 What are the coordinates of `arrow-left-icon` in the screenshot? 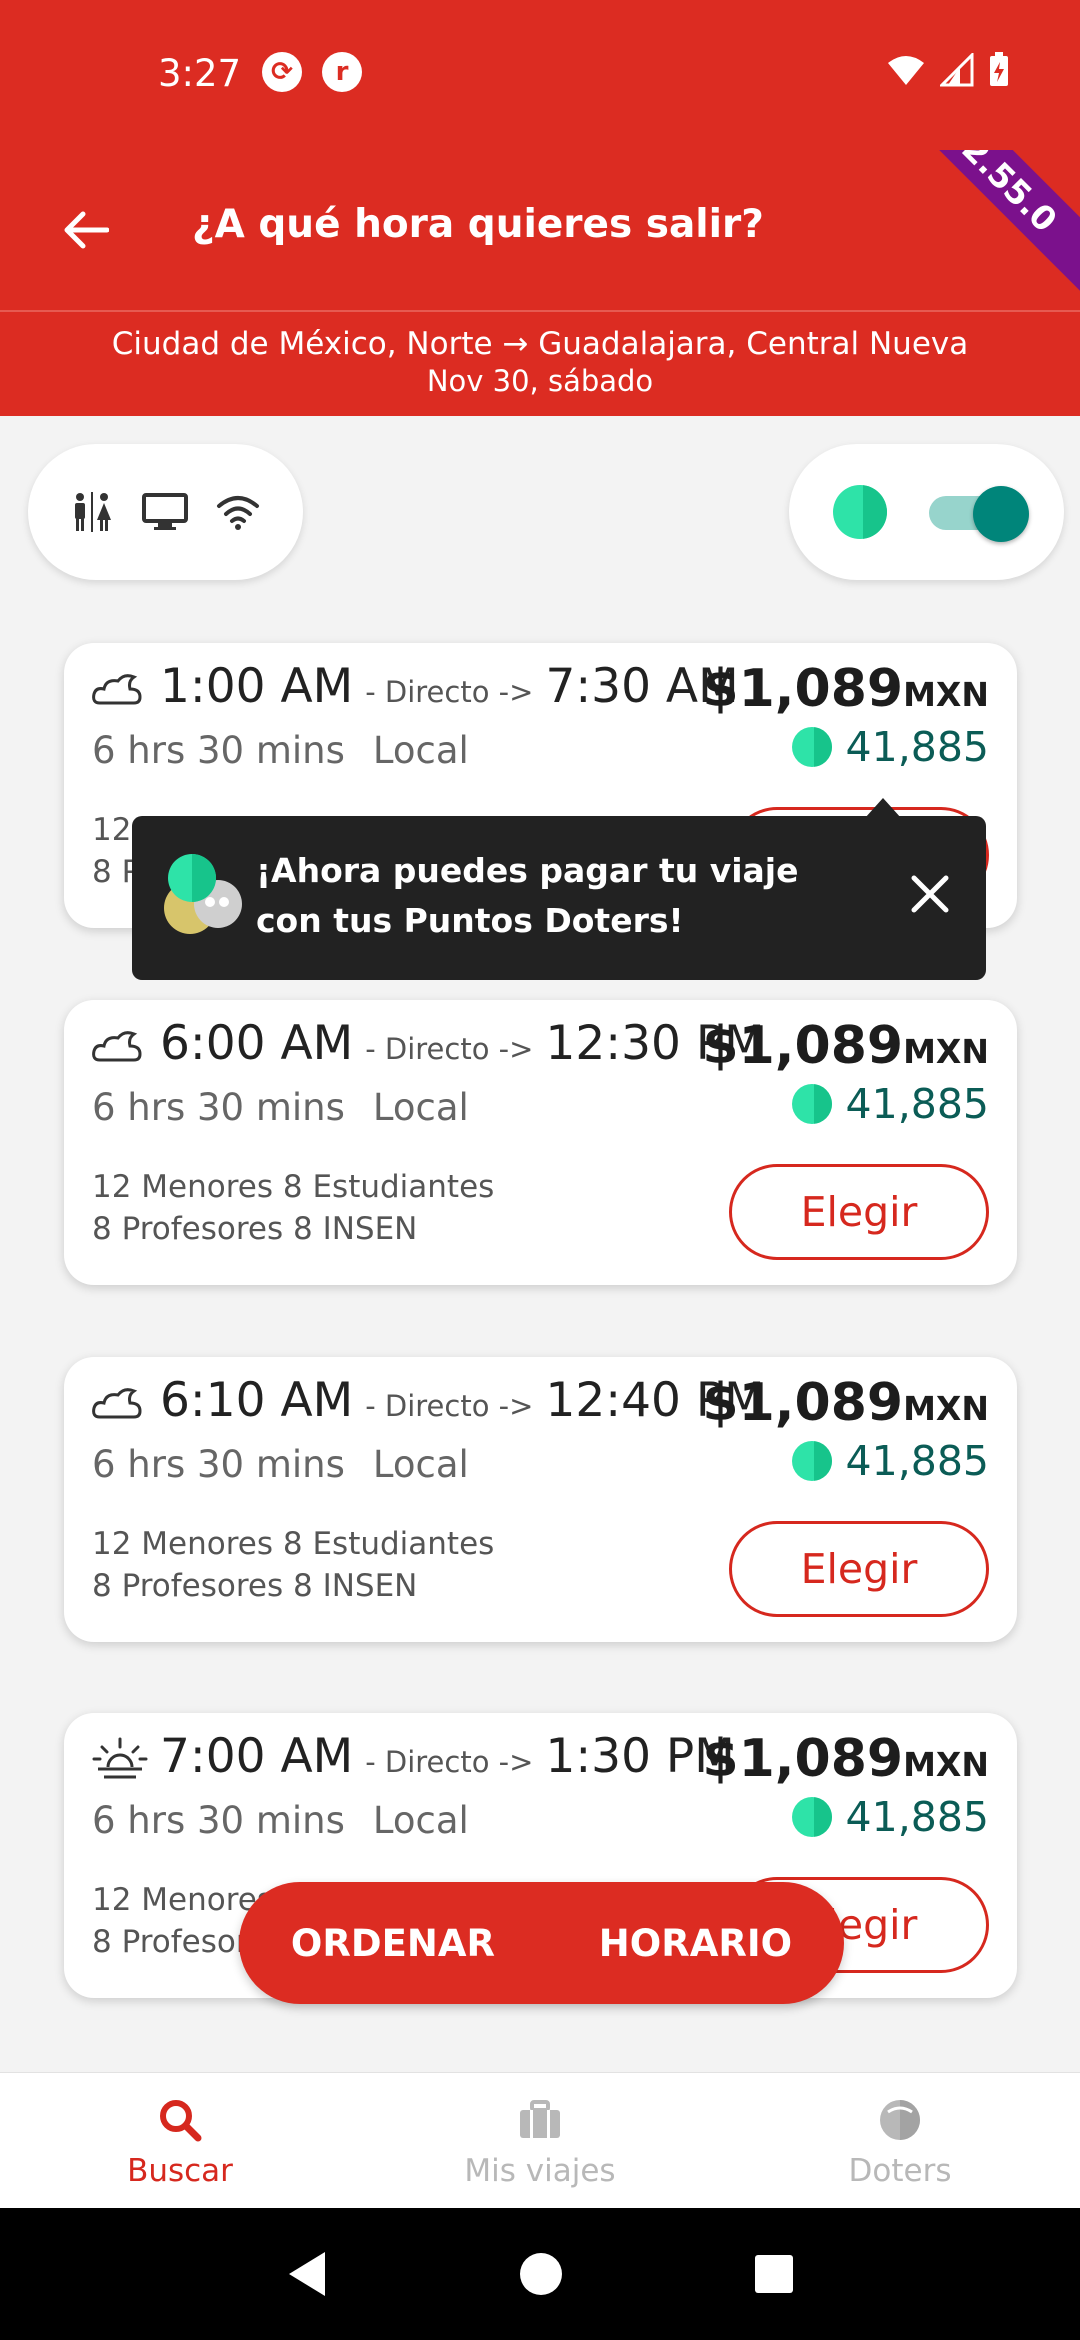 It's located at (86, 230).